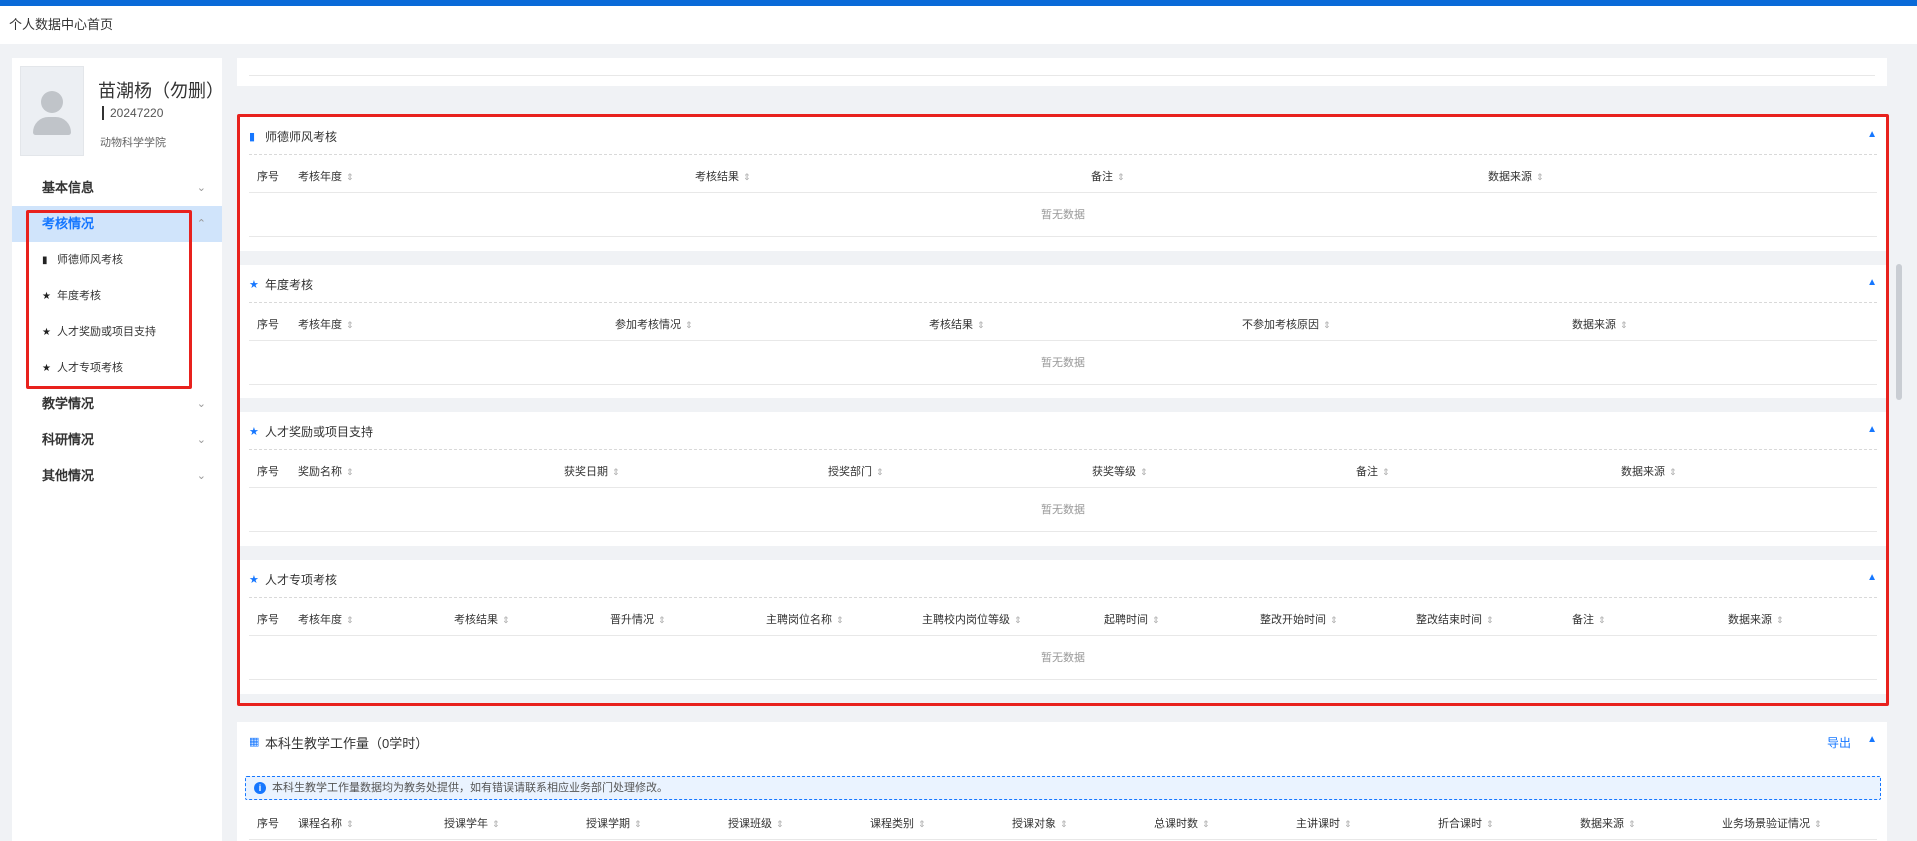 The height and width of the screenshot is (841, 1917). What do you see at coordinates (466, 824) in the screenshot?
I see `column-header-label: 授课学年` at bounding box center [466, 824].